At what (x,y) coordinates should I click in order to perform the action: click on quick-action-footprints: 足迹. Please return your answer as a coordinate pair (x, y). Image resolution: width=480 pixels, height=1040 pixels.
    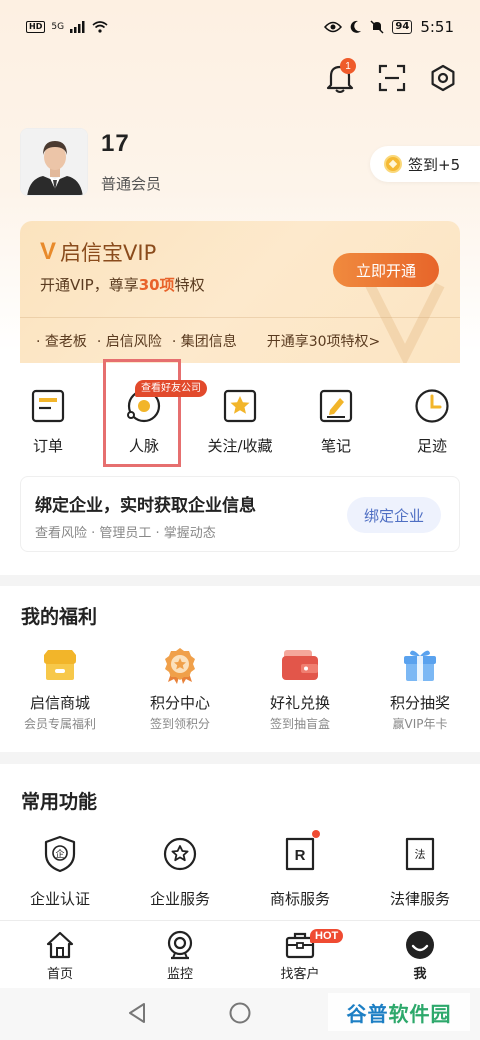
    Looking at the image, I should click on (432, 422).